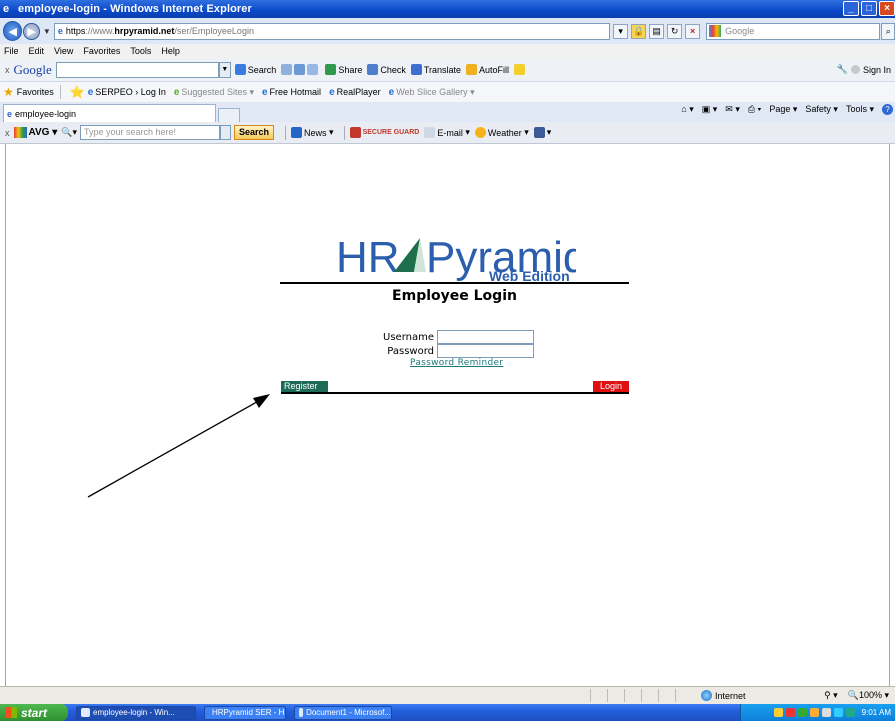  Describe the element at coordinates (850, 712) in the screenshot. I see `tray-icon-display` at that location.